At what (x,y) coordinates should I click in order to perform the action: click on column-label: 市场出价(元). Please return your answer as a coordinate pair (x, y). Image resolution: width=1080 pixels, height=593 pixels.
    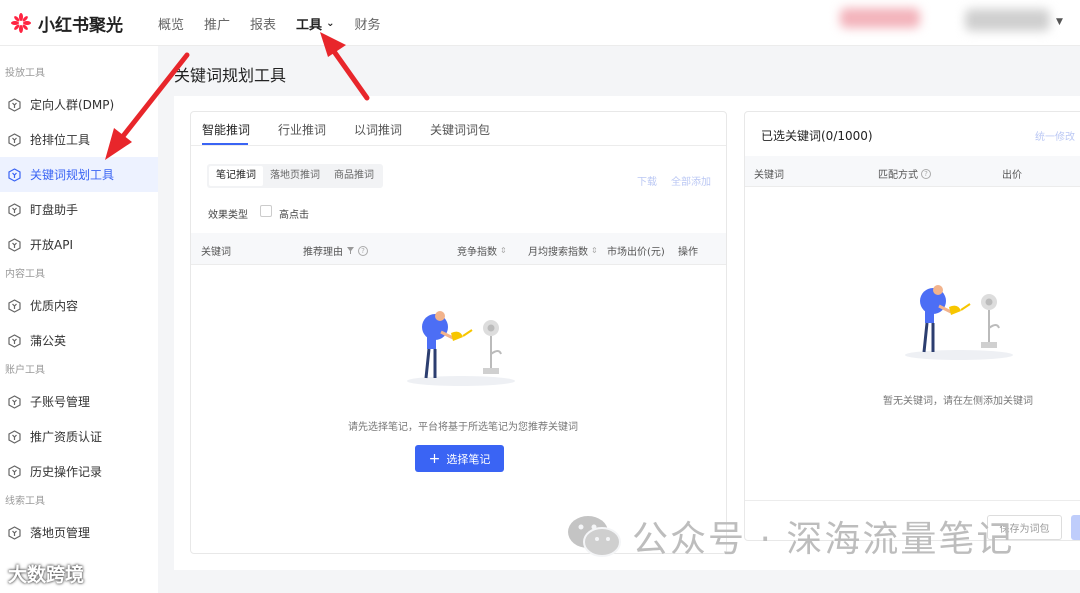
    Looking at the image, I should click on (636, 252).